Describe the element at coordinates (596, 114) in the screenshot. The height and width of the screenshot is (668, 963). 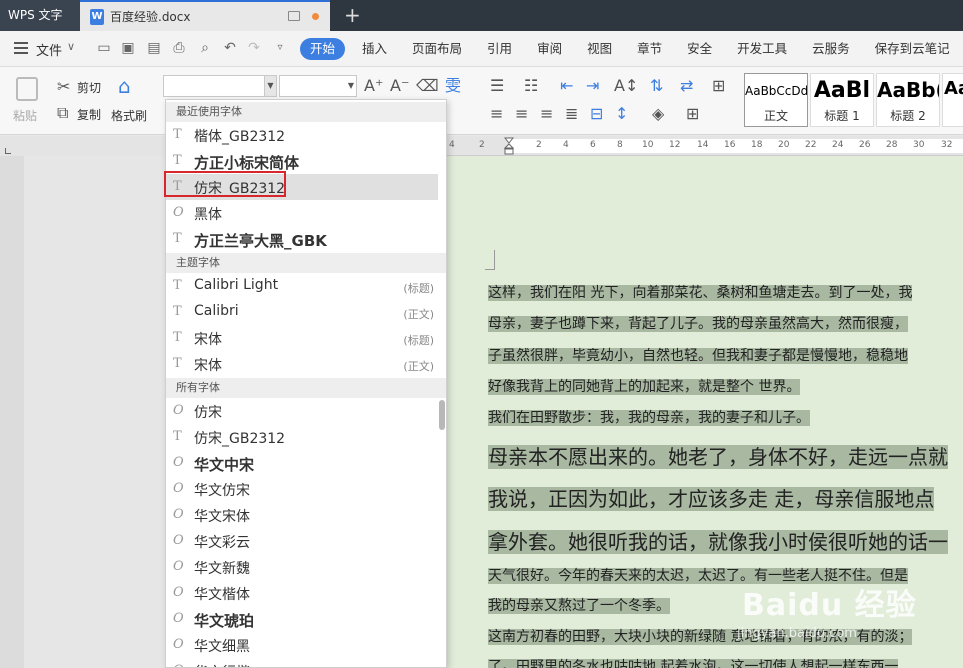
I see `distribute-icon: ⊟` at that location.